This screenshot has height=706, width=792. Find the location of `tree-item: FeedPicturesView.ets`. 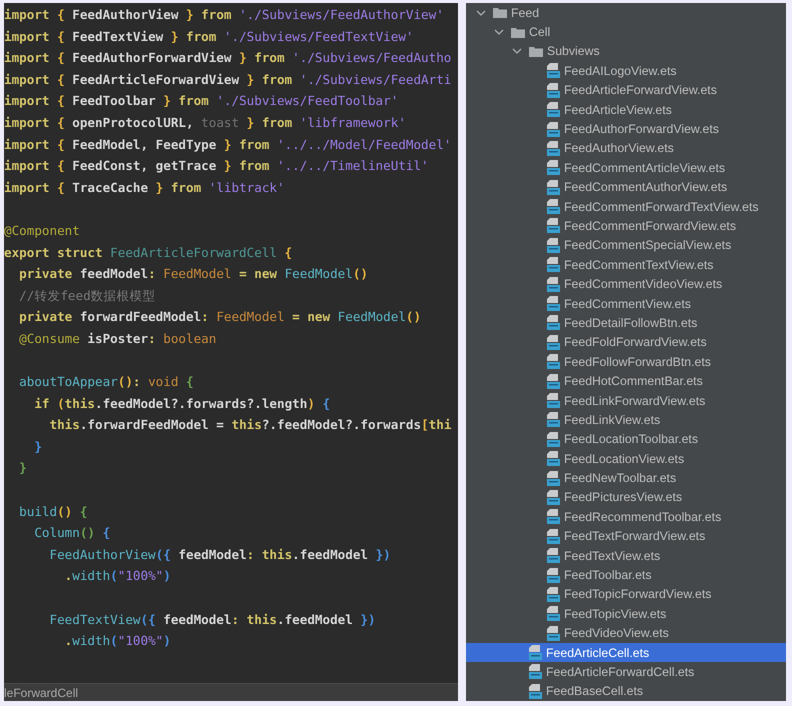

tree-item: FeedPicturesView.ets is located at coordinates (626, 498).